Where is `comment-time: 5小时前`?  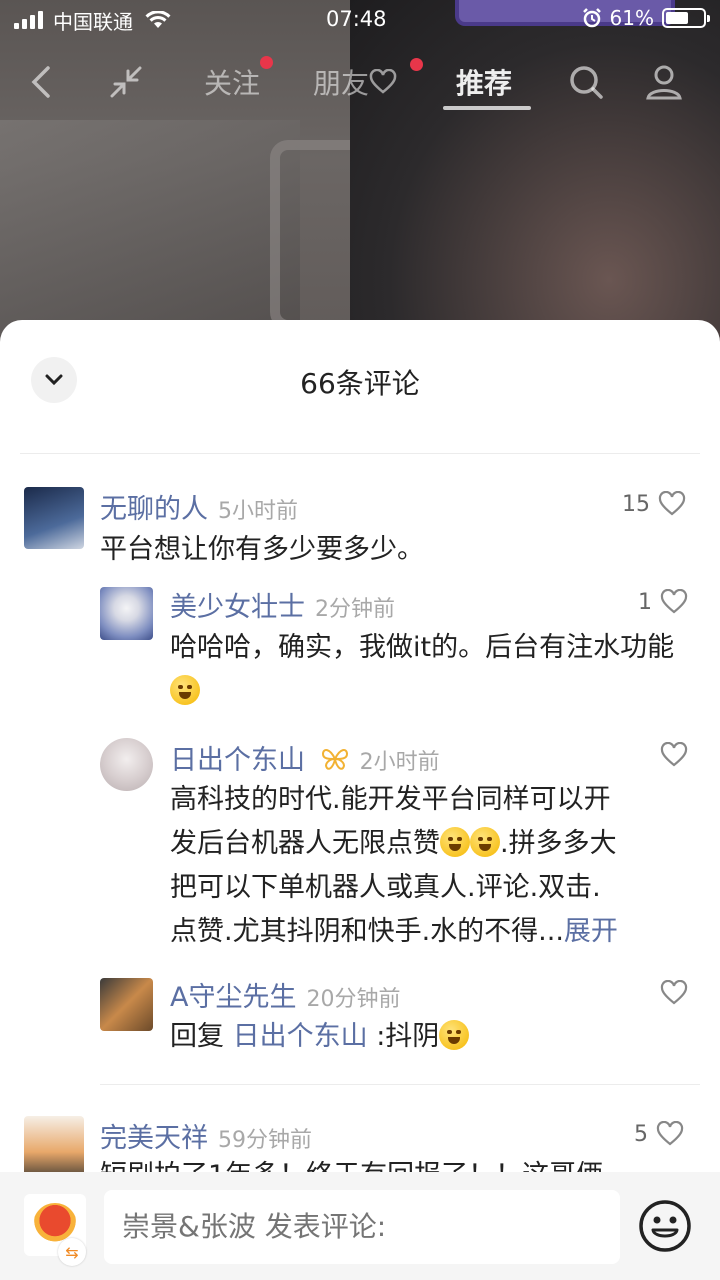
comment-time: 5小时前 is located at coordinates (258, 511).